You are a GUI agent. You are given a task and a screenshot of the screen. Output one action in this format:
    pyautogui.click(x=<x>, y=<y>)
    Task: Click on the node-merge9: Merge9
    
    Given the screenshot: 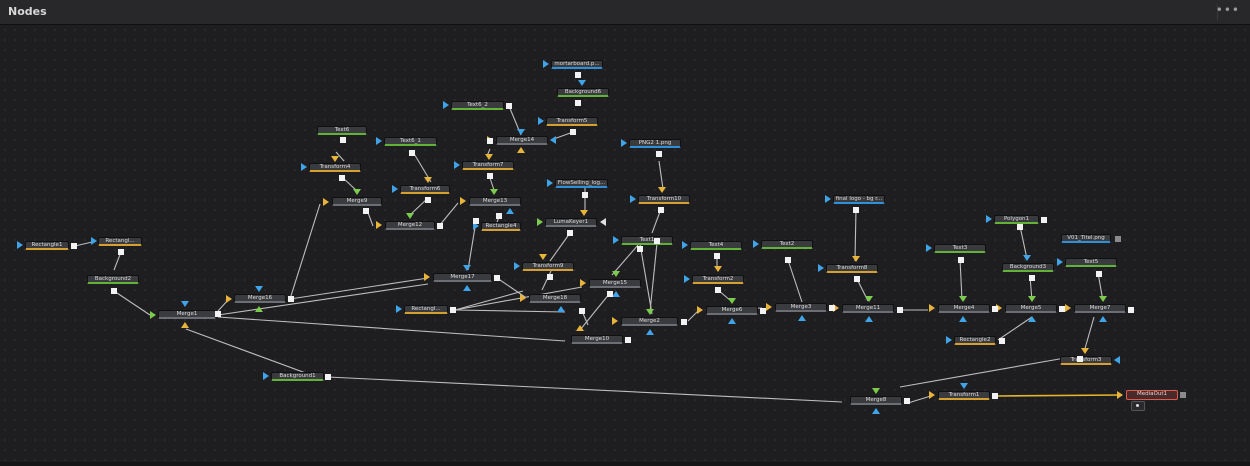 What is the action you would take?
    pyautogui.click(x=357, y=201)
    